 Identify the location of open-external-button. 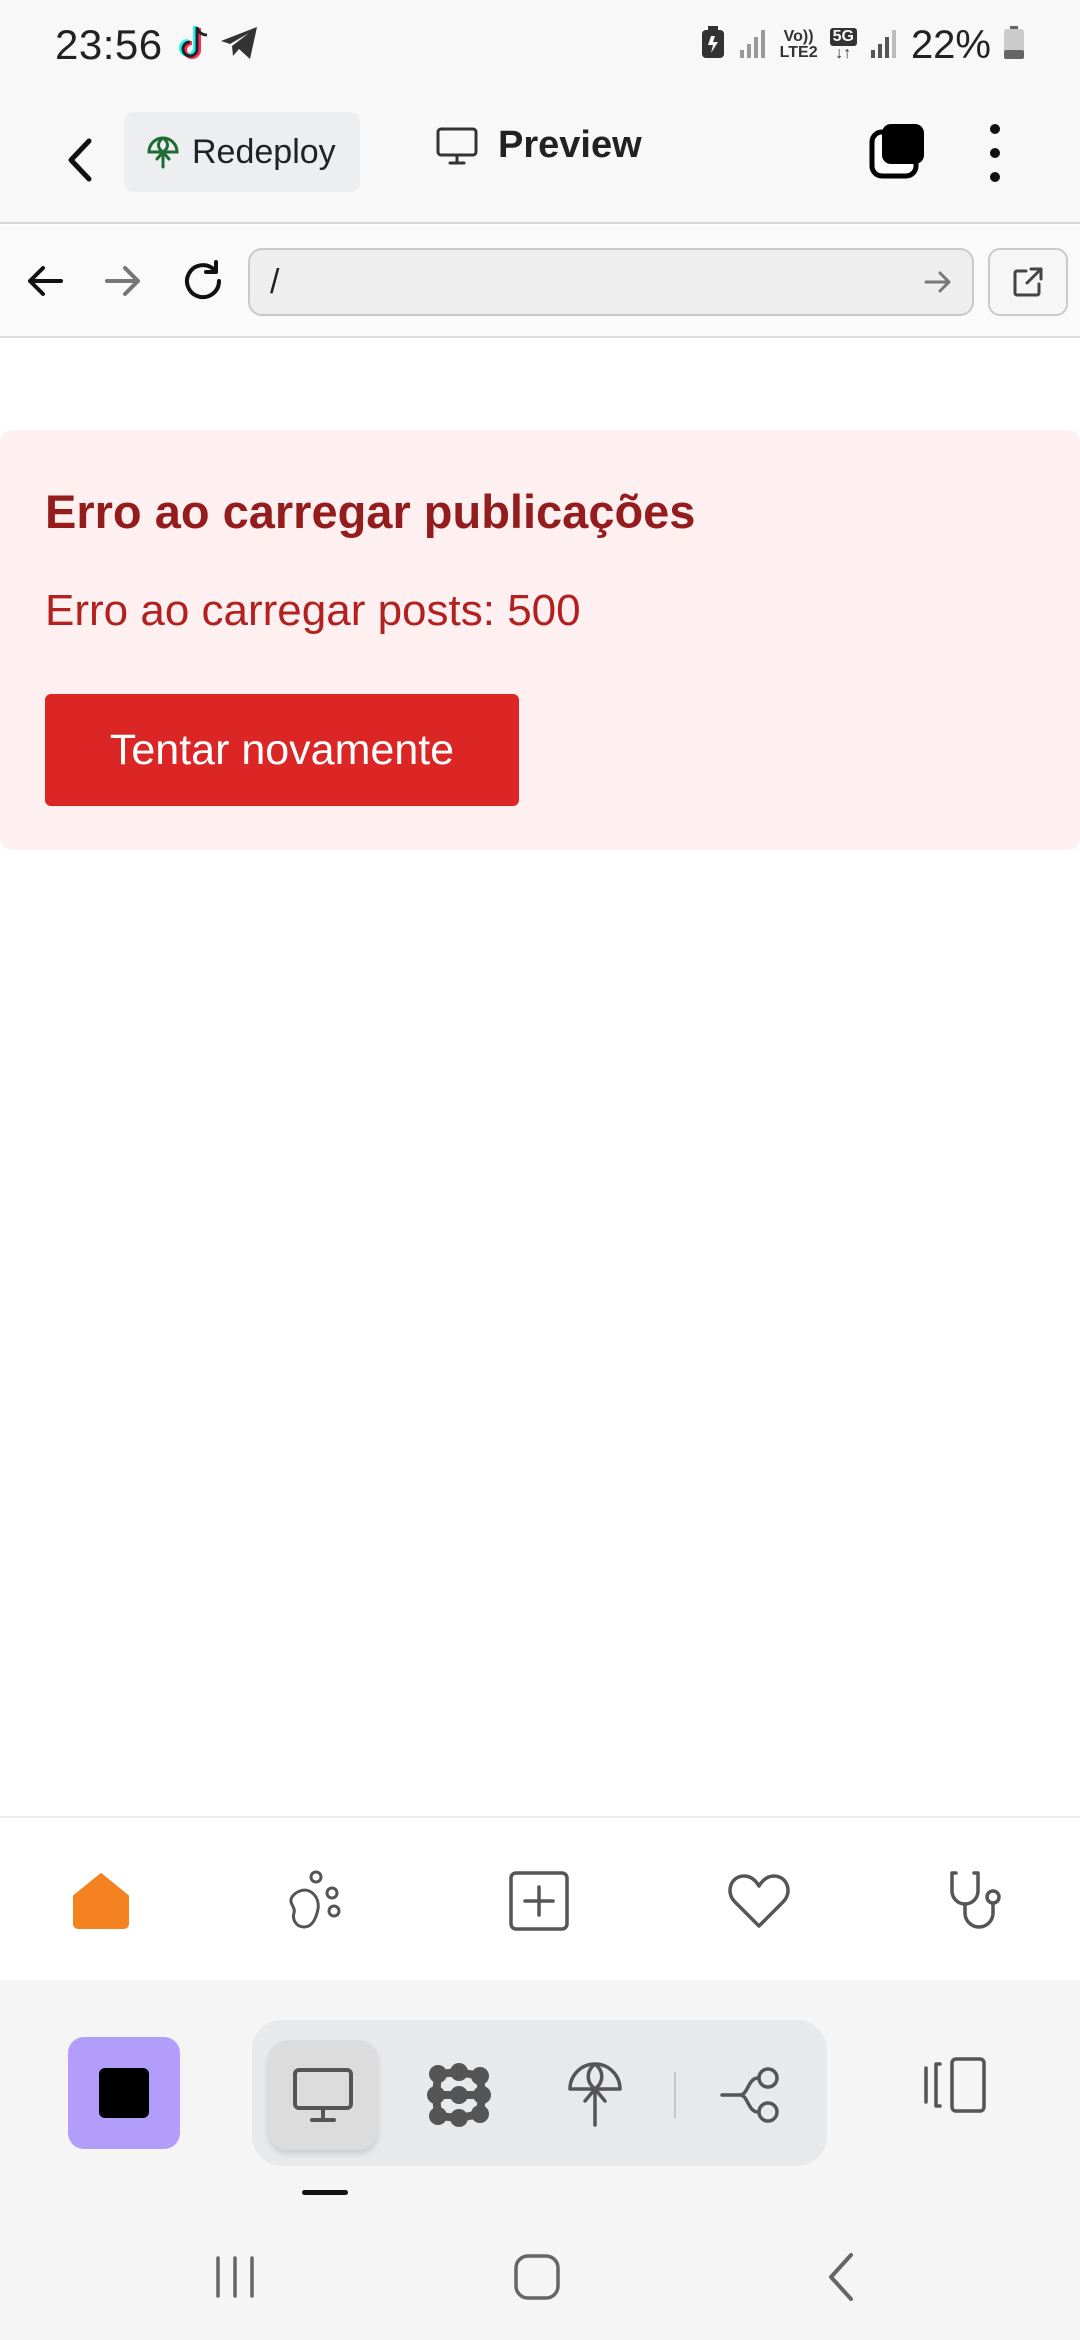
(1028, 282).